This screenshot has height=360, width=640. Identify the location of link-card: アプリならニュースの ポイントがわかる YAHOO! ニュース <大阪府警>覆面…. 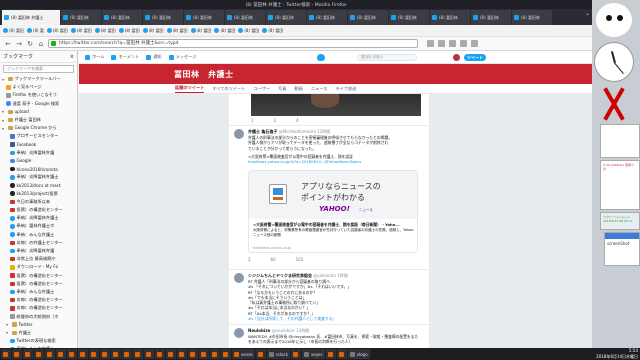
(333, 211).